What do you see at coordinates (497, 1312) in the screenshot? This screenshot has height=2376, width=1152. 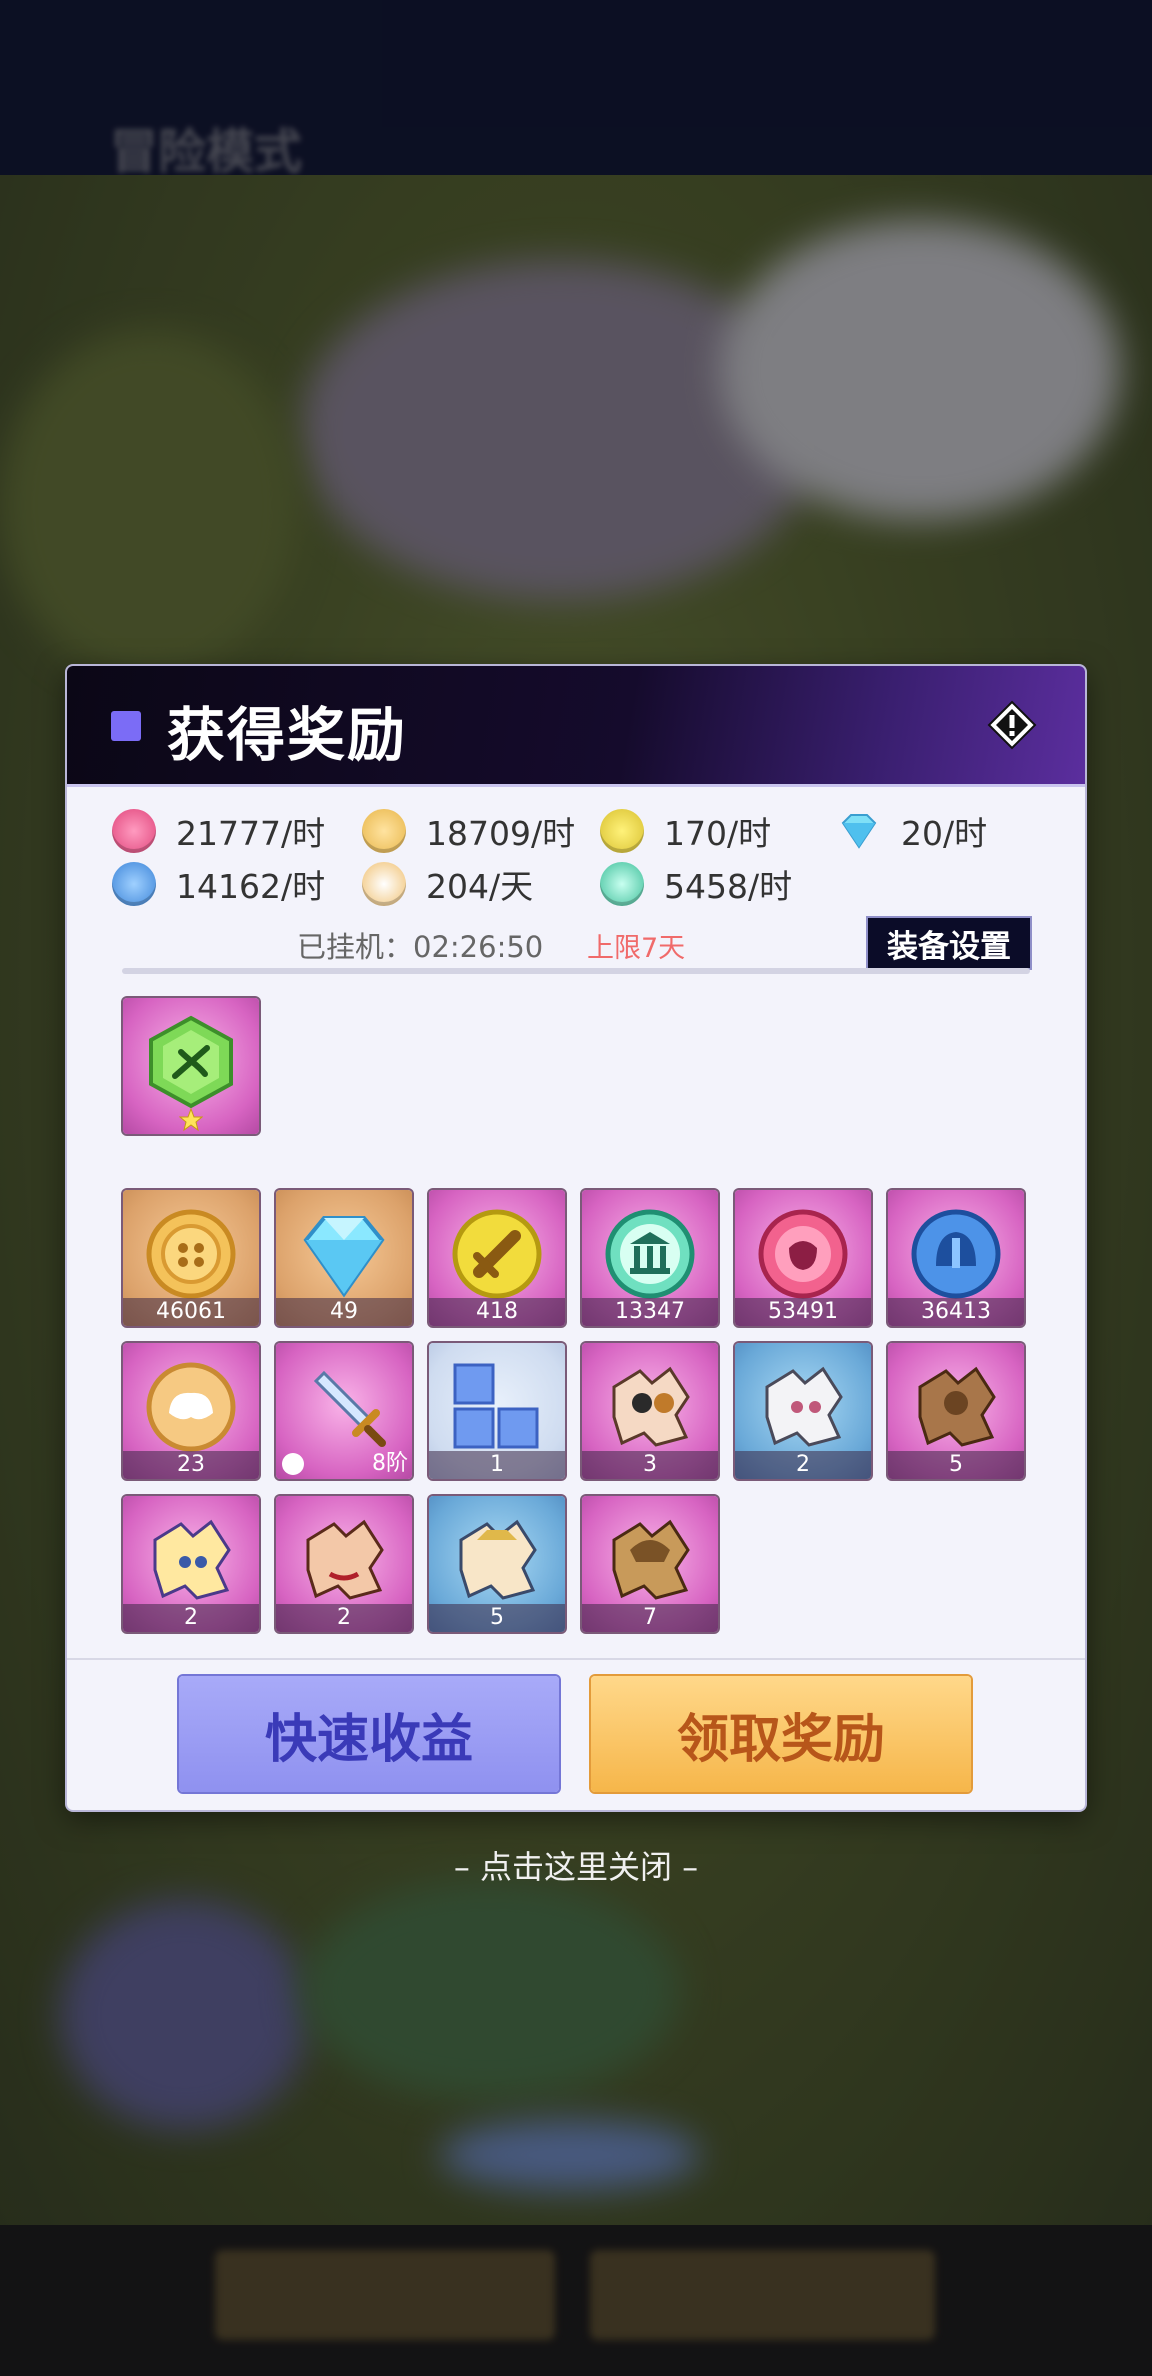 I see `item-count: 418` at bounding box center [497, 1312].